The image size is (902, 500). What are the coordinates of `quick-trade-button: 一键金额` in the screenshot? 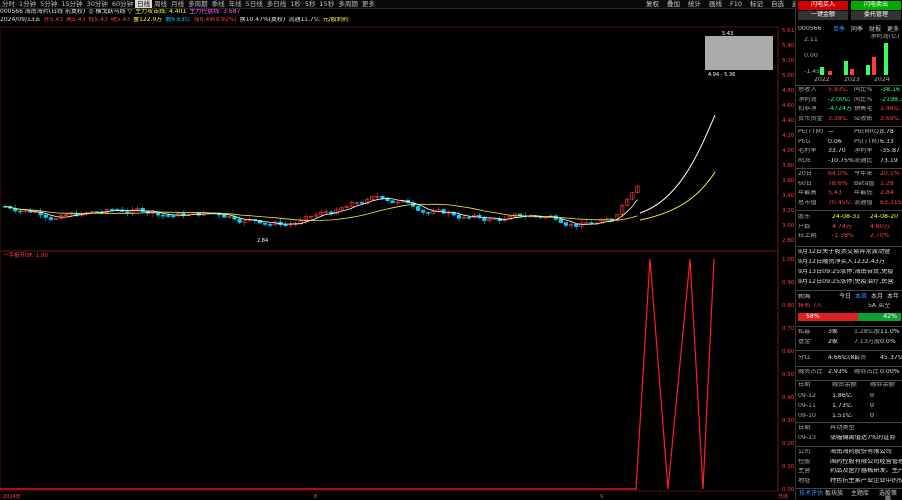 It's located at (823, 15).